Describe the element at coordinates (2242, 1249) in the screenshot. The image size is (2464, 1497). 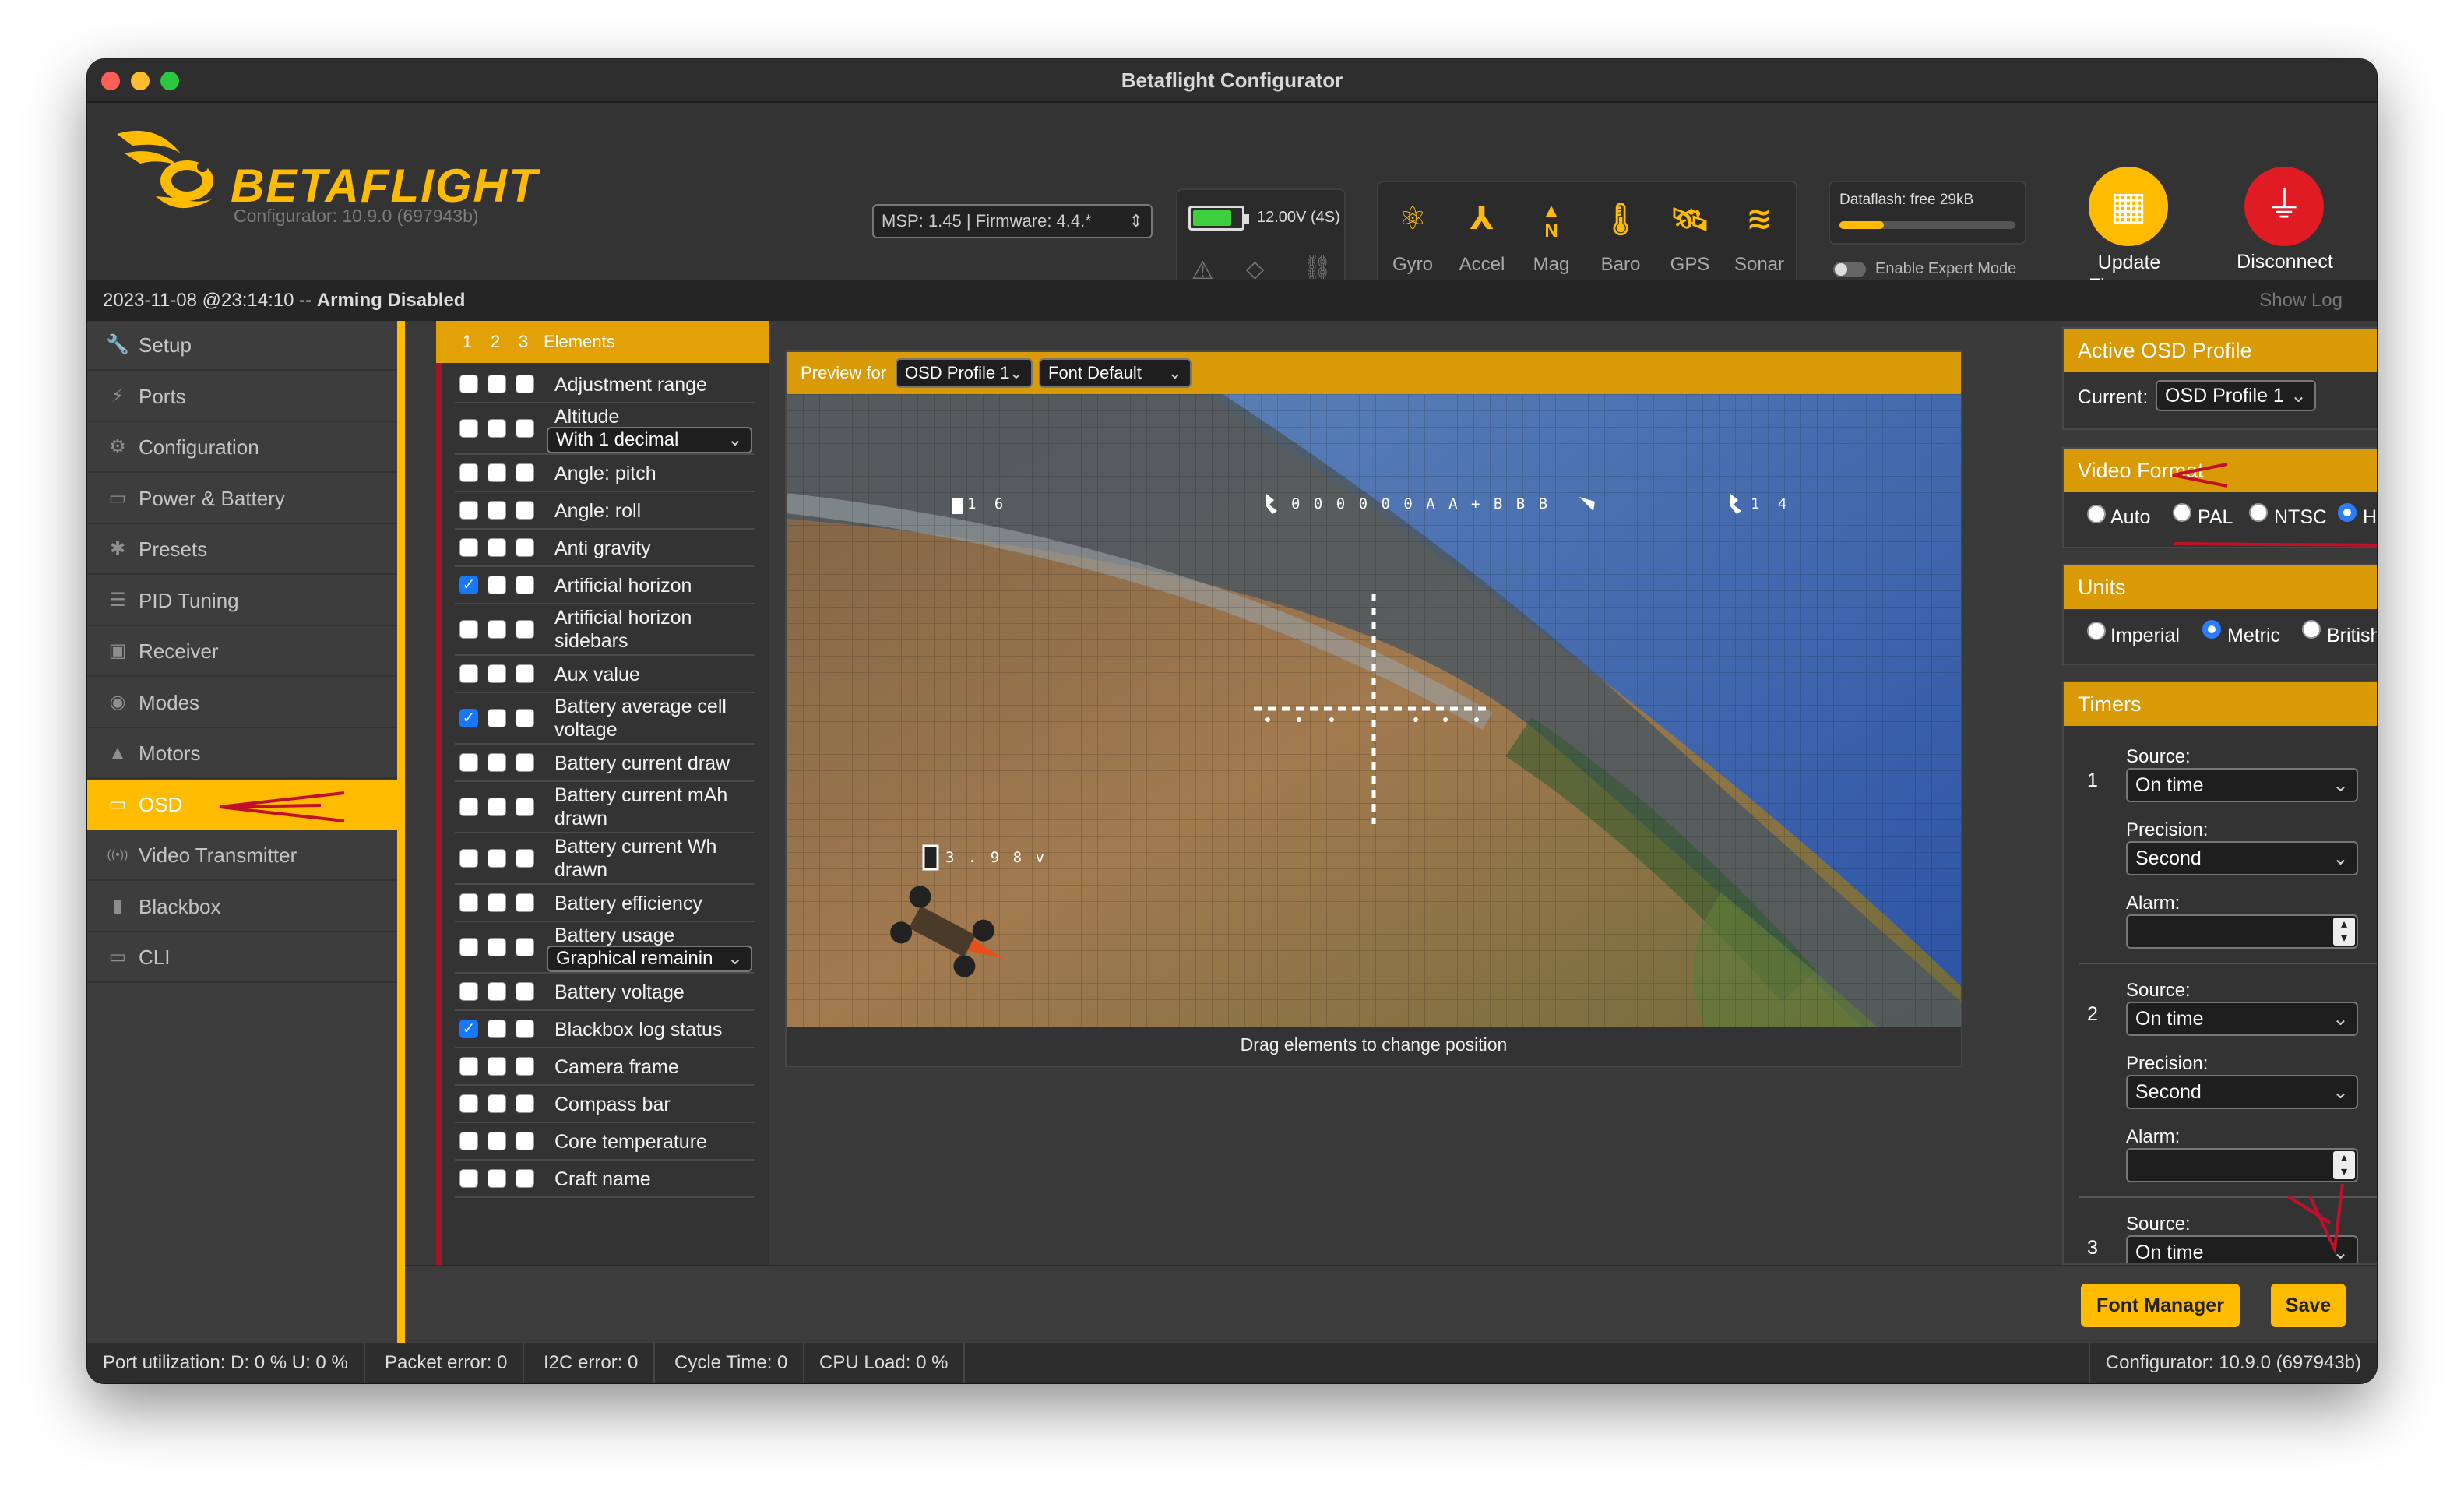
I see `timer-3-source-select: On time ⌄` at that location.